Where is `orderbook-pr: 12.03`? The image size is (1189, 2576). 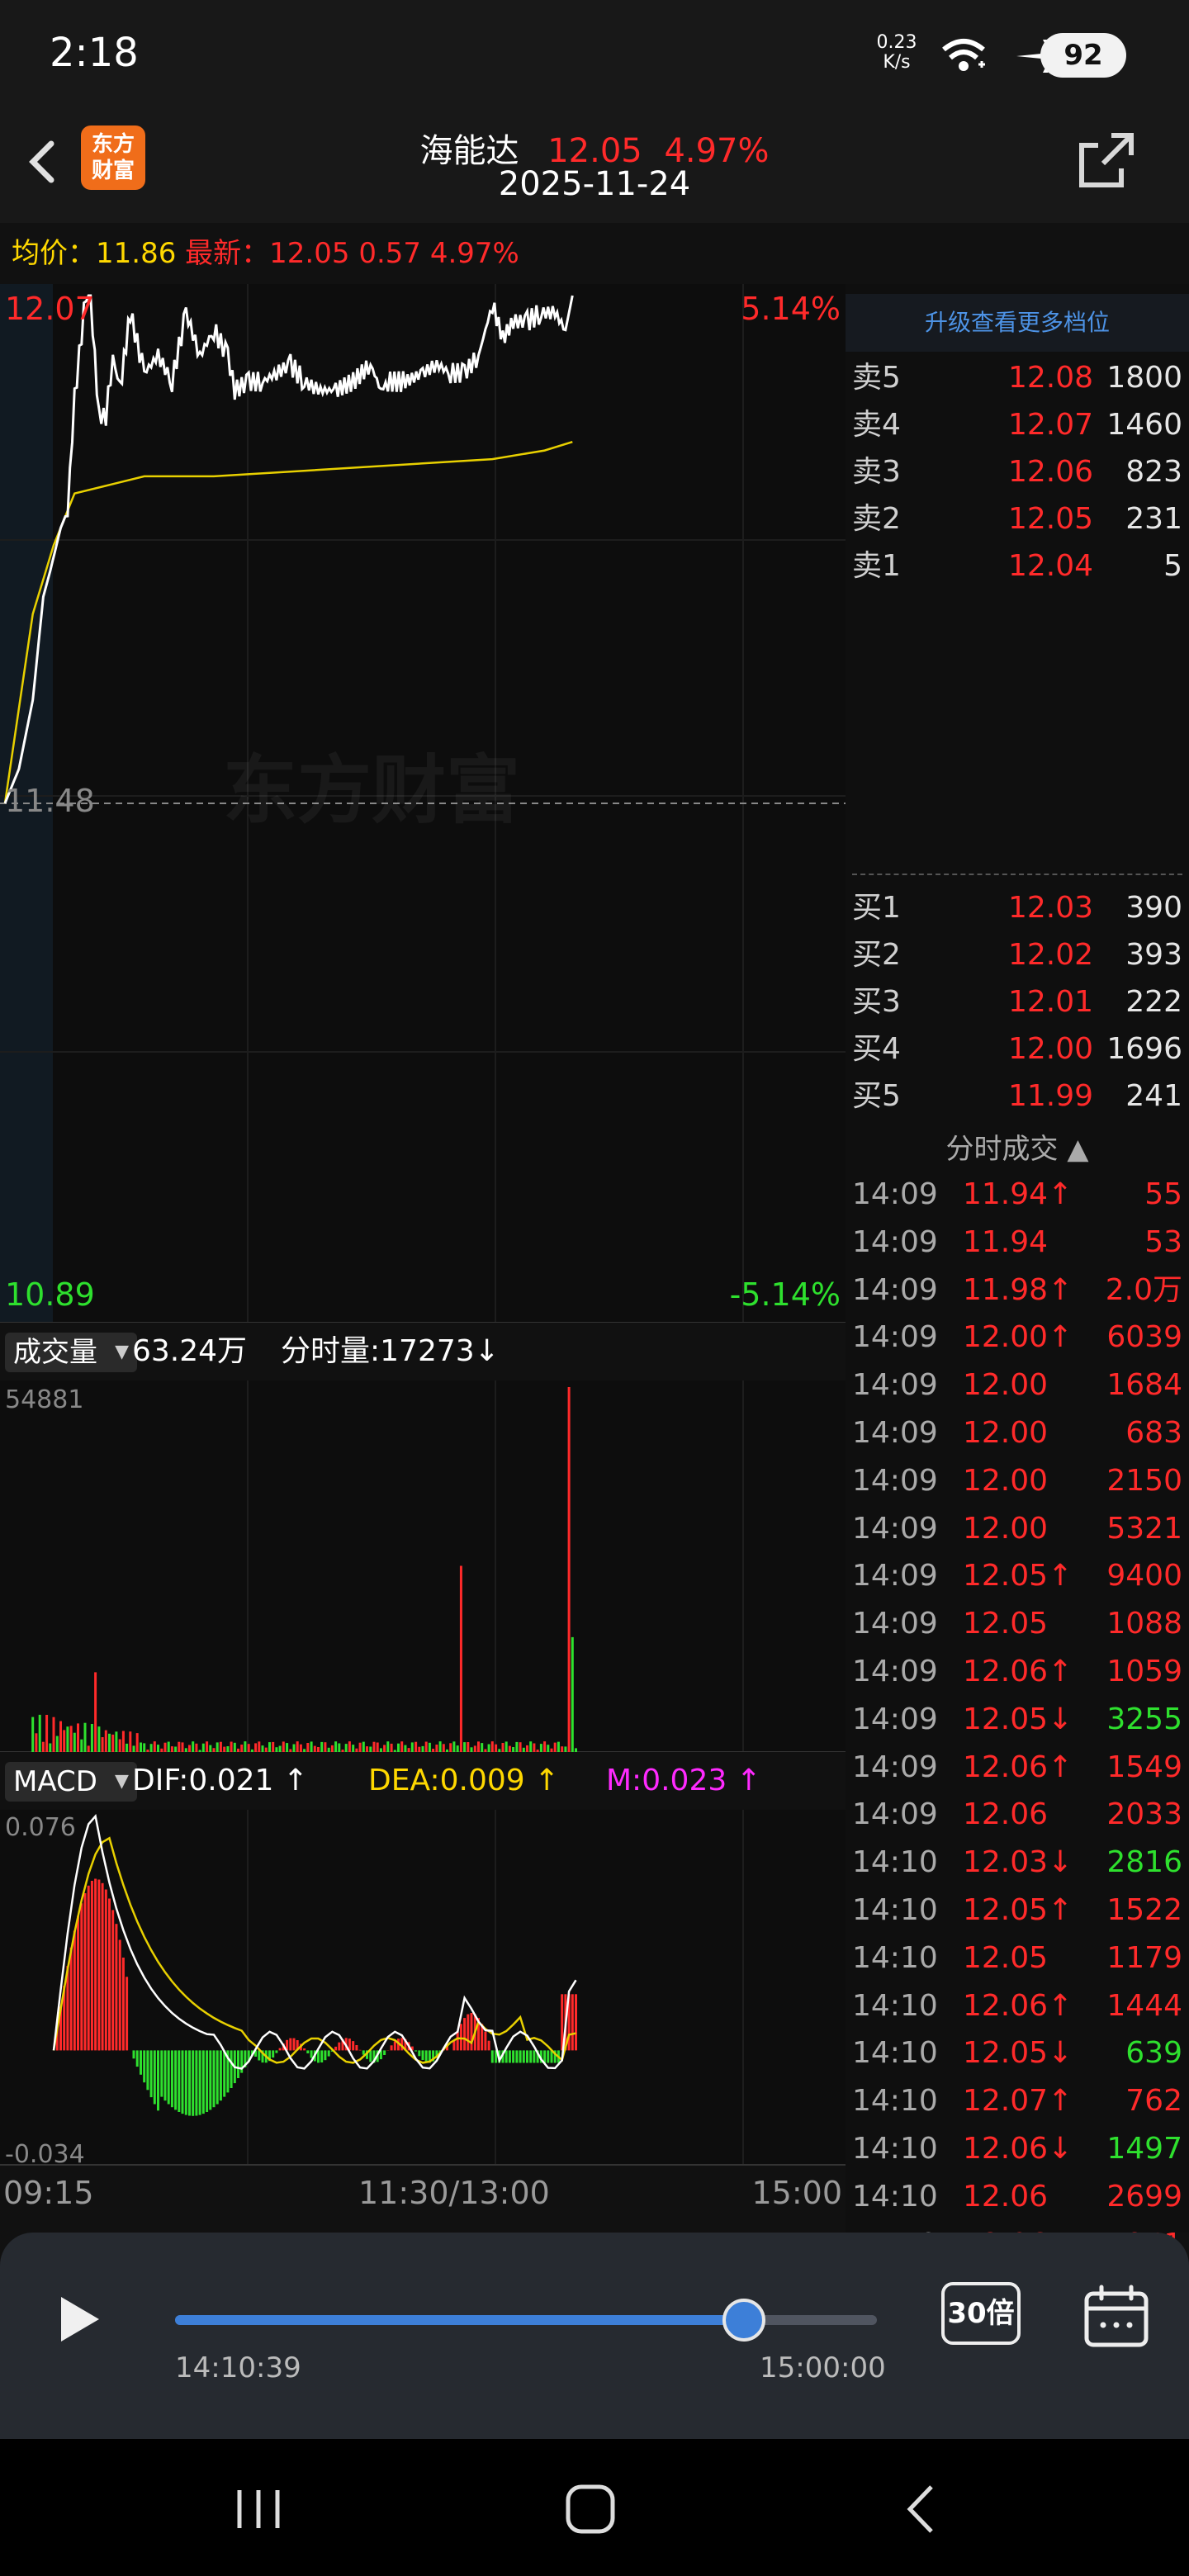
orderbook-pr: 12.03 is located at coordinates (1050, 908).